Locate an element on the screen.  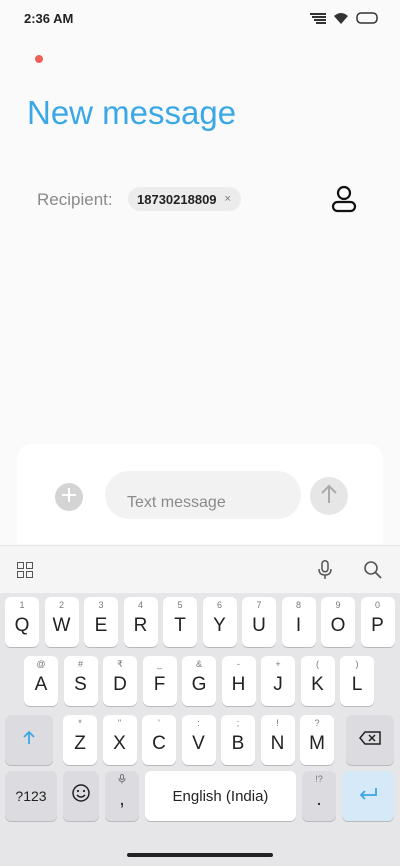
key-hint: 9 is located at coordinates (338, 605).